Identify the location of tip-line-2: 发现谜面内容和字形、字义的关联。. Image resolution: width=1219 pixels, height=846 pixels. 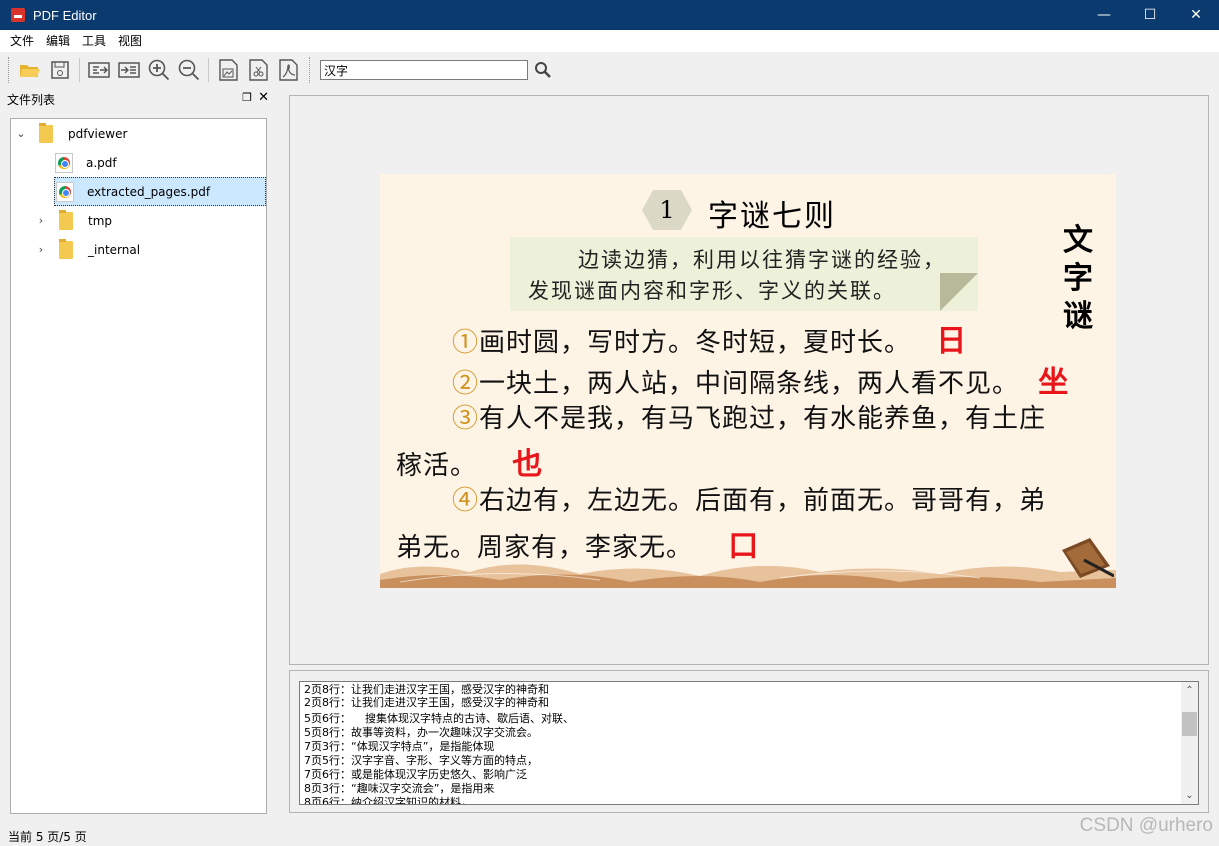
(712, 291).